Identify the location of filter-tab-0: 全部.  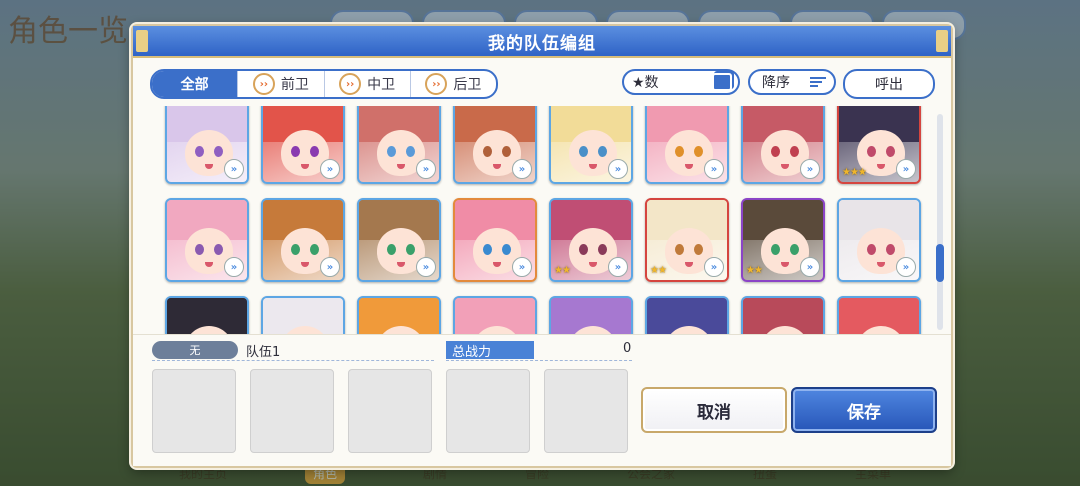
(195, 84).